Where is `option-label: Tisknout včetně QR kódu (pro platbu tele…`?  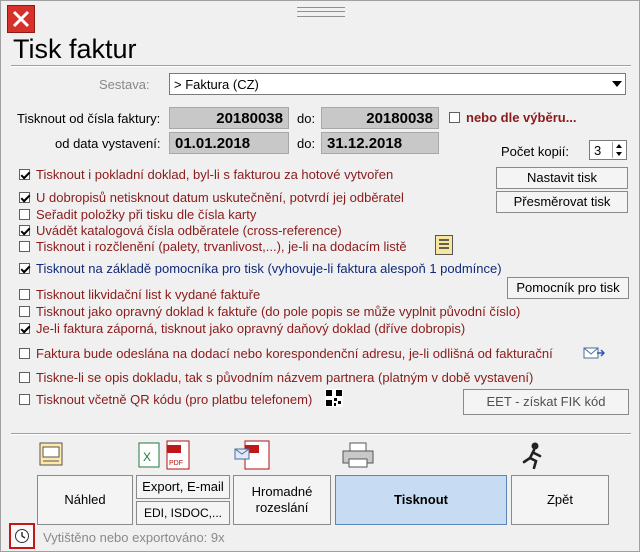
option-label: Tisknout včetně QR kódu (pro platbu tele… is located at coordinates (174, 399).